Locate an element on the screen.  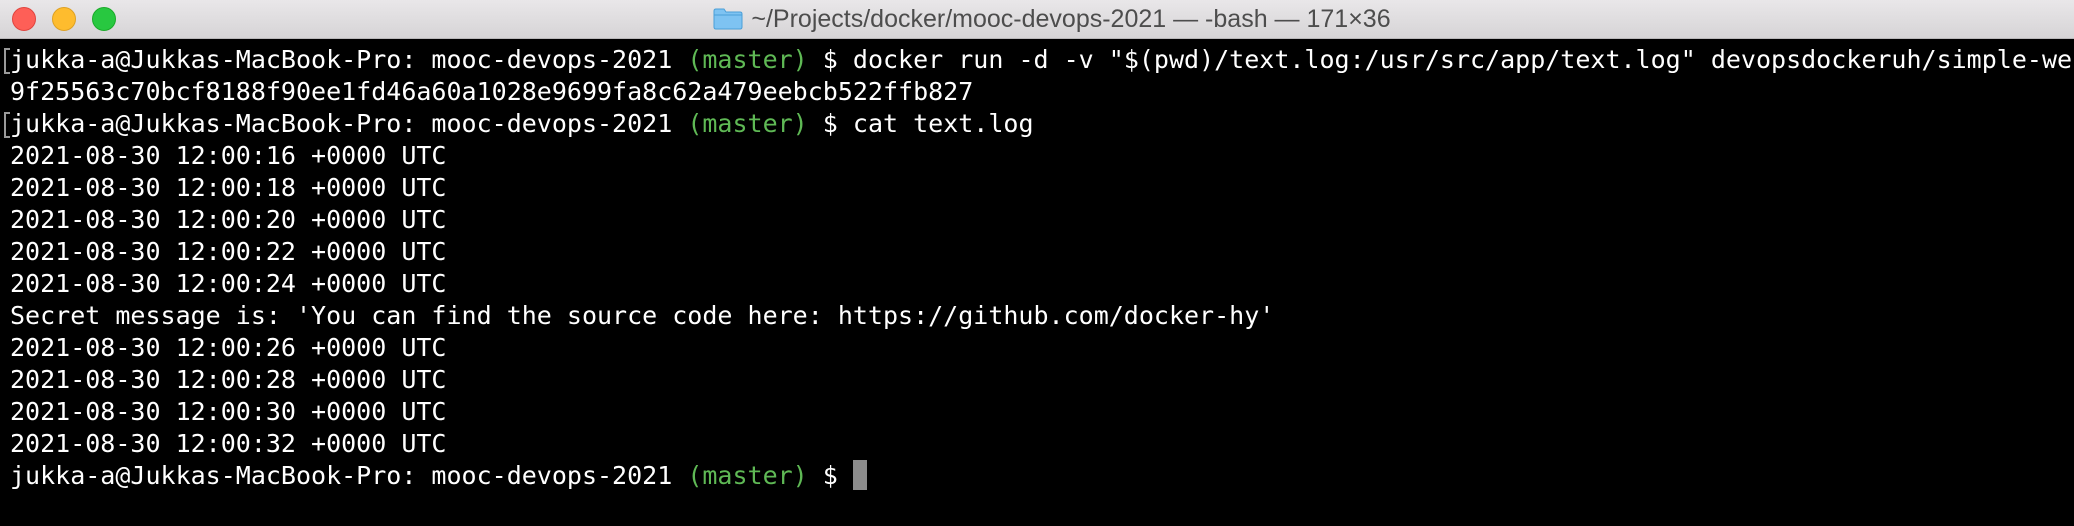
log-line: 2021-08-30 12:00:16 +0000 UTC is located at coordinates (228, 155).